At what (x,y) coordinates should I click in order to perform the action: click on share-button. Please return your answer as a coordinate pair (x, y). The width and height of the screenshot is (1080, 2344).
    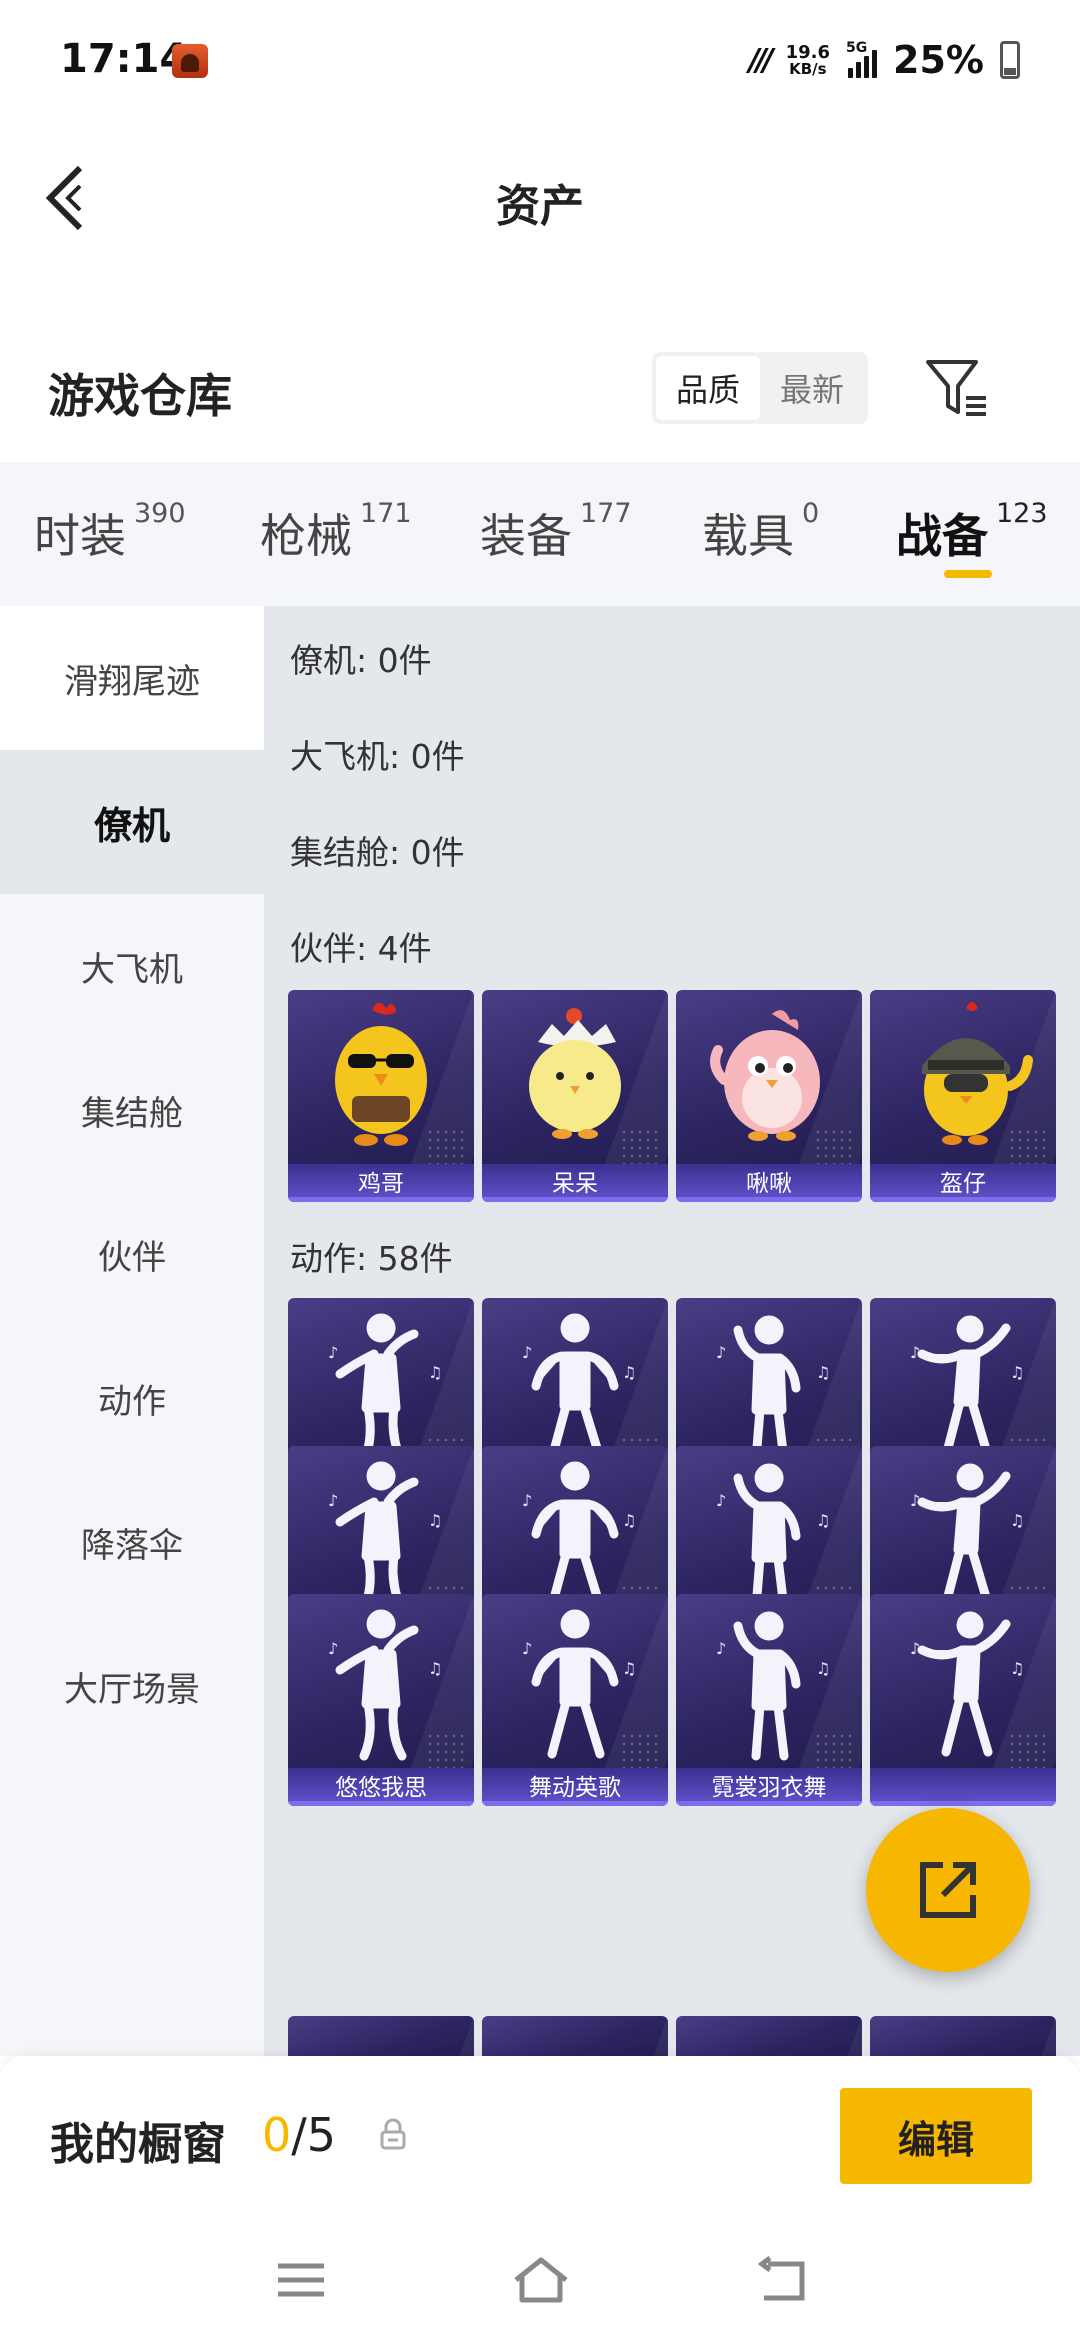
    Looking at the image, I should click on (948, 1890).